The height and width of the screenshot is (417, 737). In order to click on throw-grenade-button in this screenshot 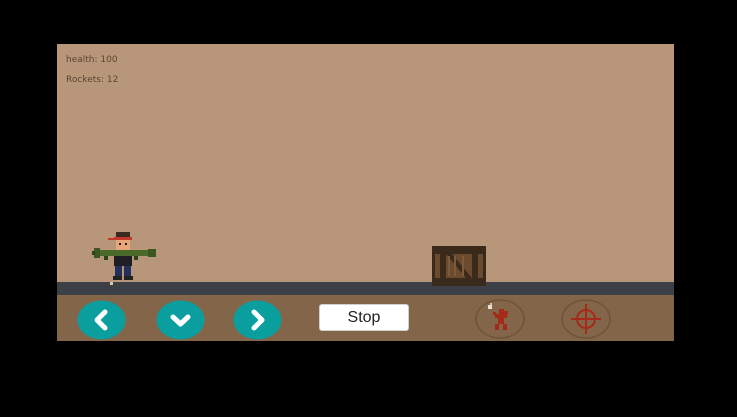, I will do `click(500, 319)`.